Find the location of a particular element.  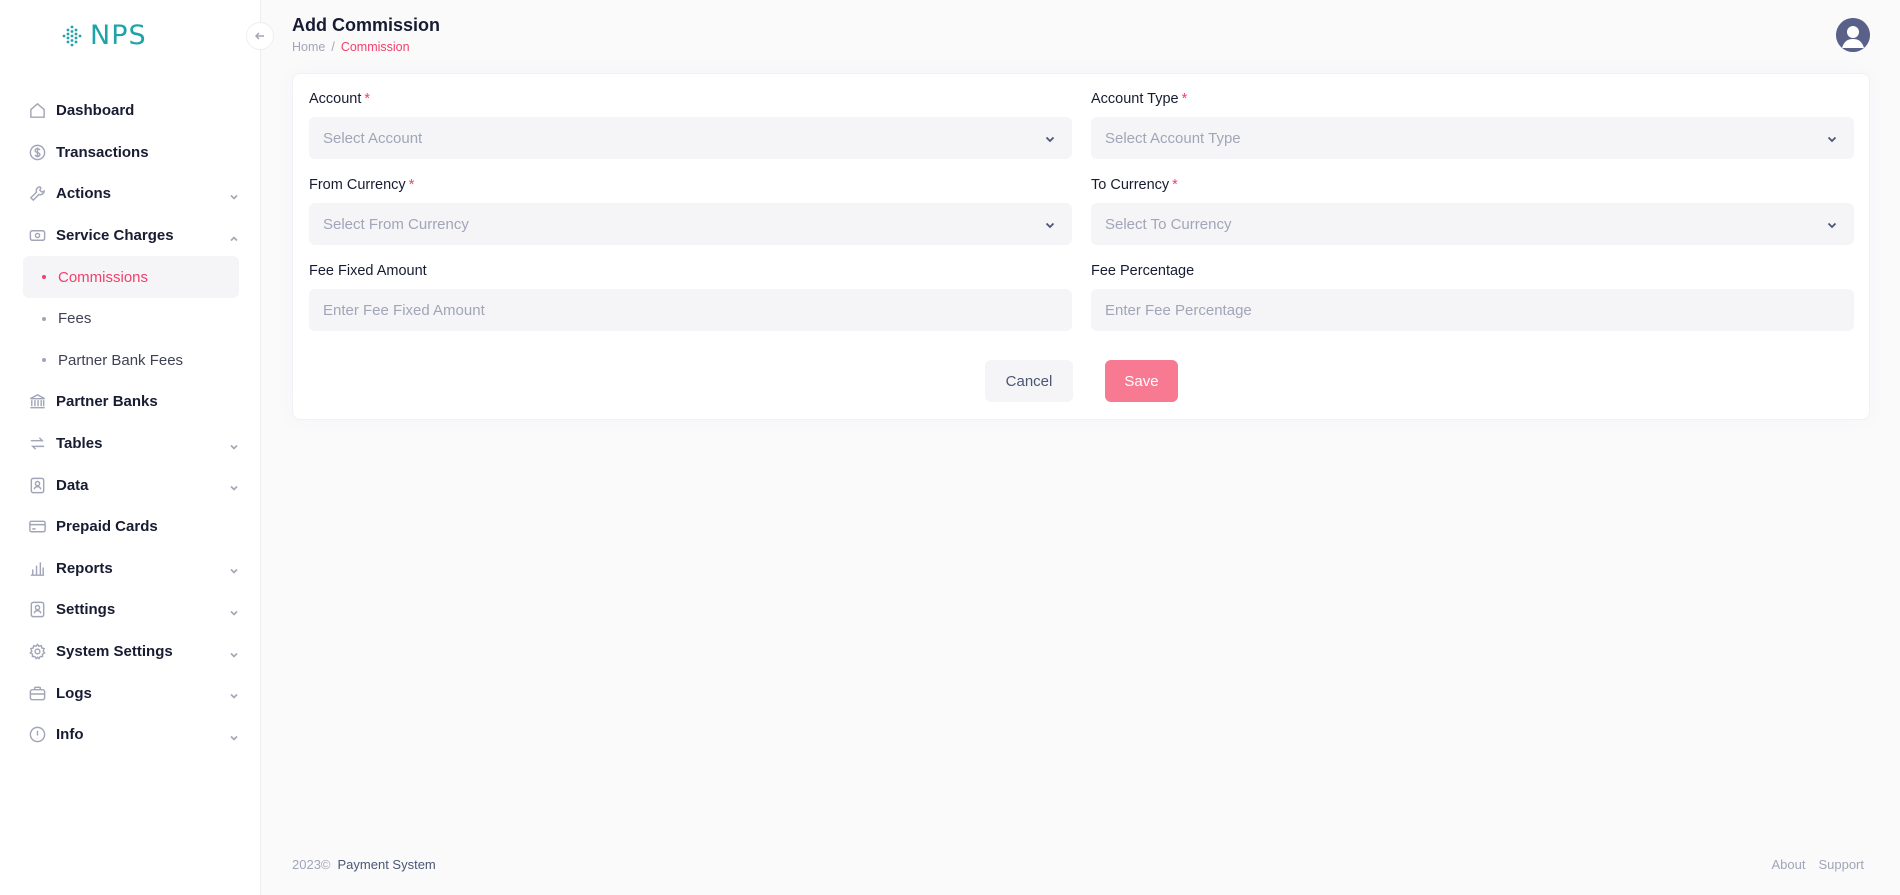

sidebar-item-label: Prepaid Cards is located at coordinates (107, 527).